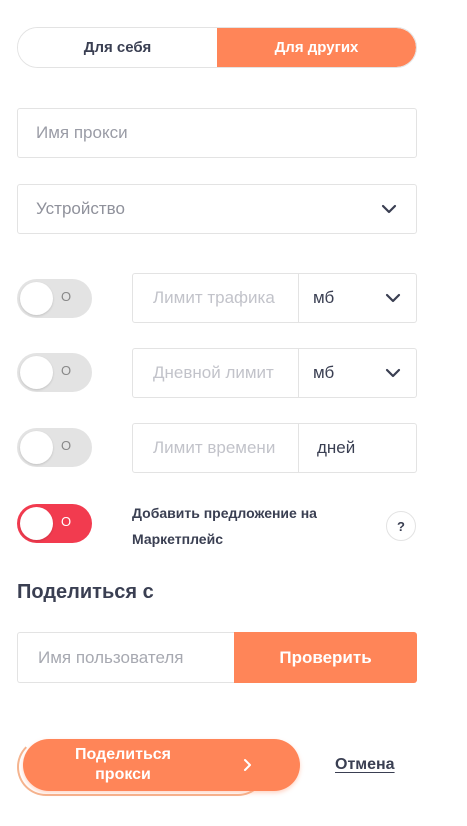  What do you see at coordinates (54, 372) in the screenshot?
I see `daily-limit-toggle: O` at bounding box center [54, 372].